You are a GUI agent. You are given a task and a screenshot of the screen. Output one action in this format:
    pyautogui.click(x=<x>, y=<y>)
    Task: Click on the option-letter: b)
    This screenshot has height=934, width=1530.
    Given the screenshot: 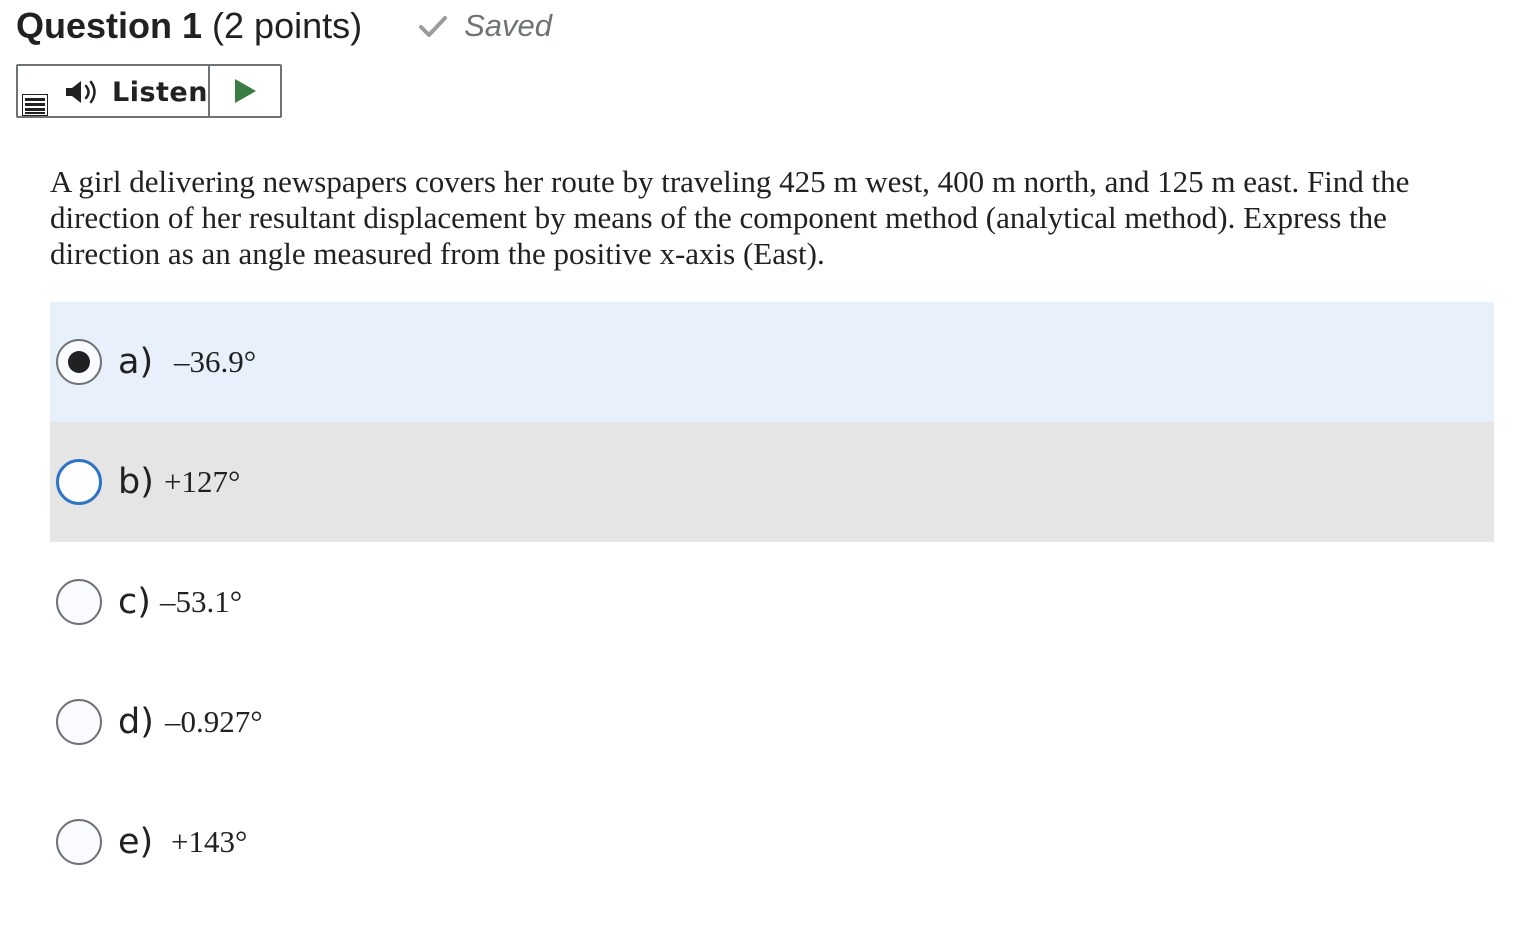 What is the action you would take?
    pyautogui.click(x=136, y=482)
    